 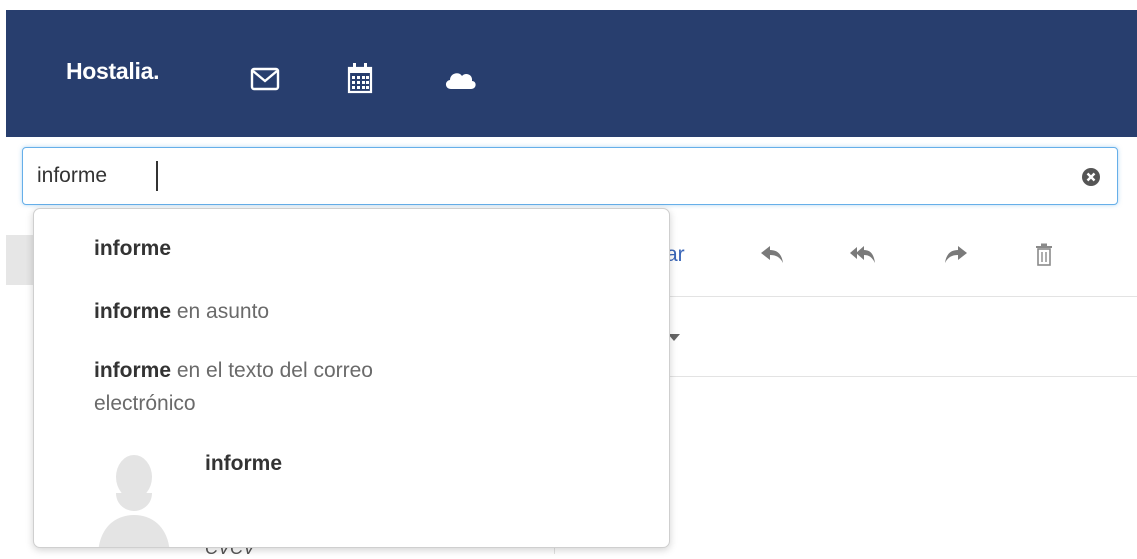 I want to click on search-box, so click(x=570, y=176).